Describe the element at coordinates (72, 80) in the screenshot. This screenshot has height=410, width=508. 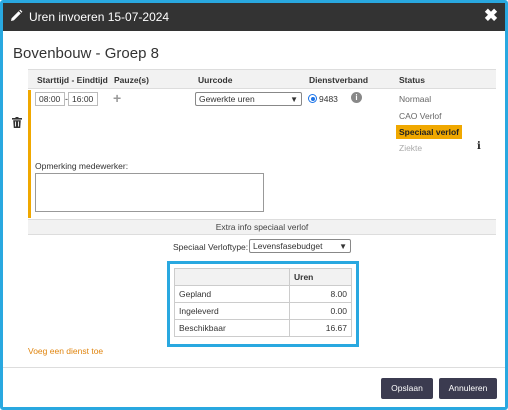
I see `column-header-time: Starttijd - Eindtijd` at that location.